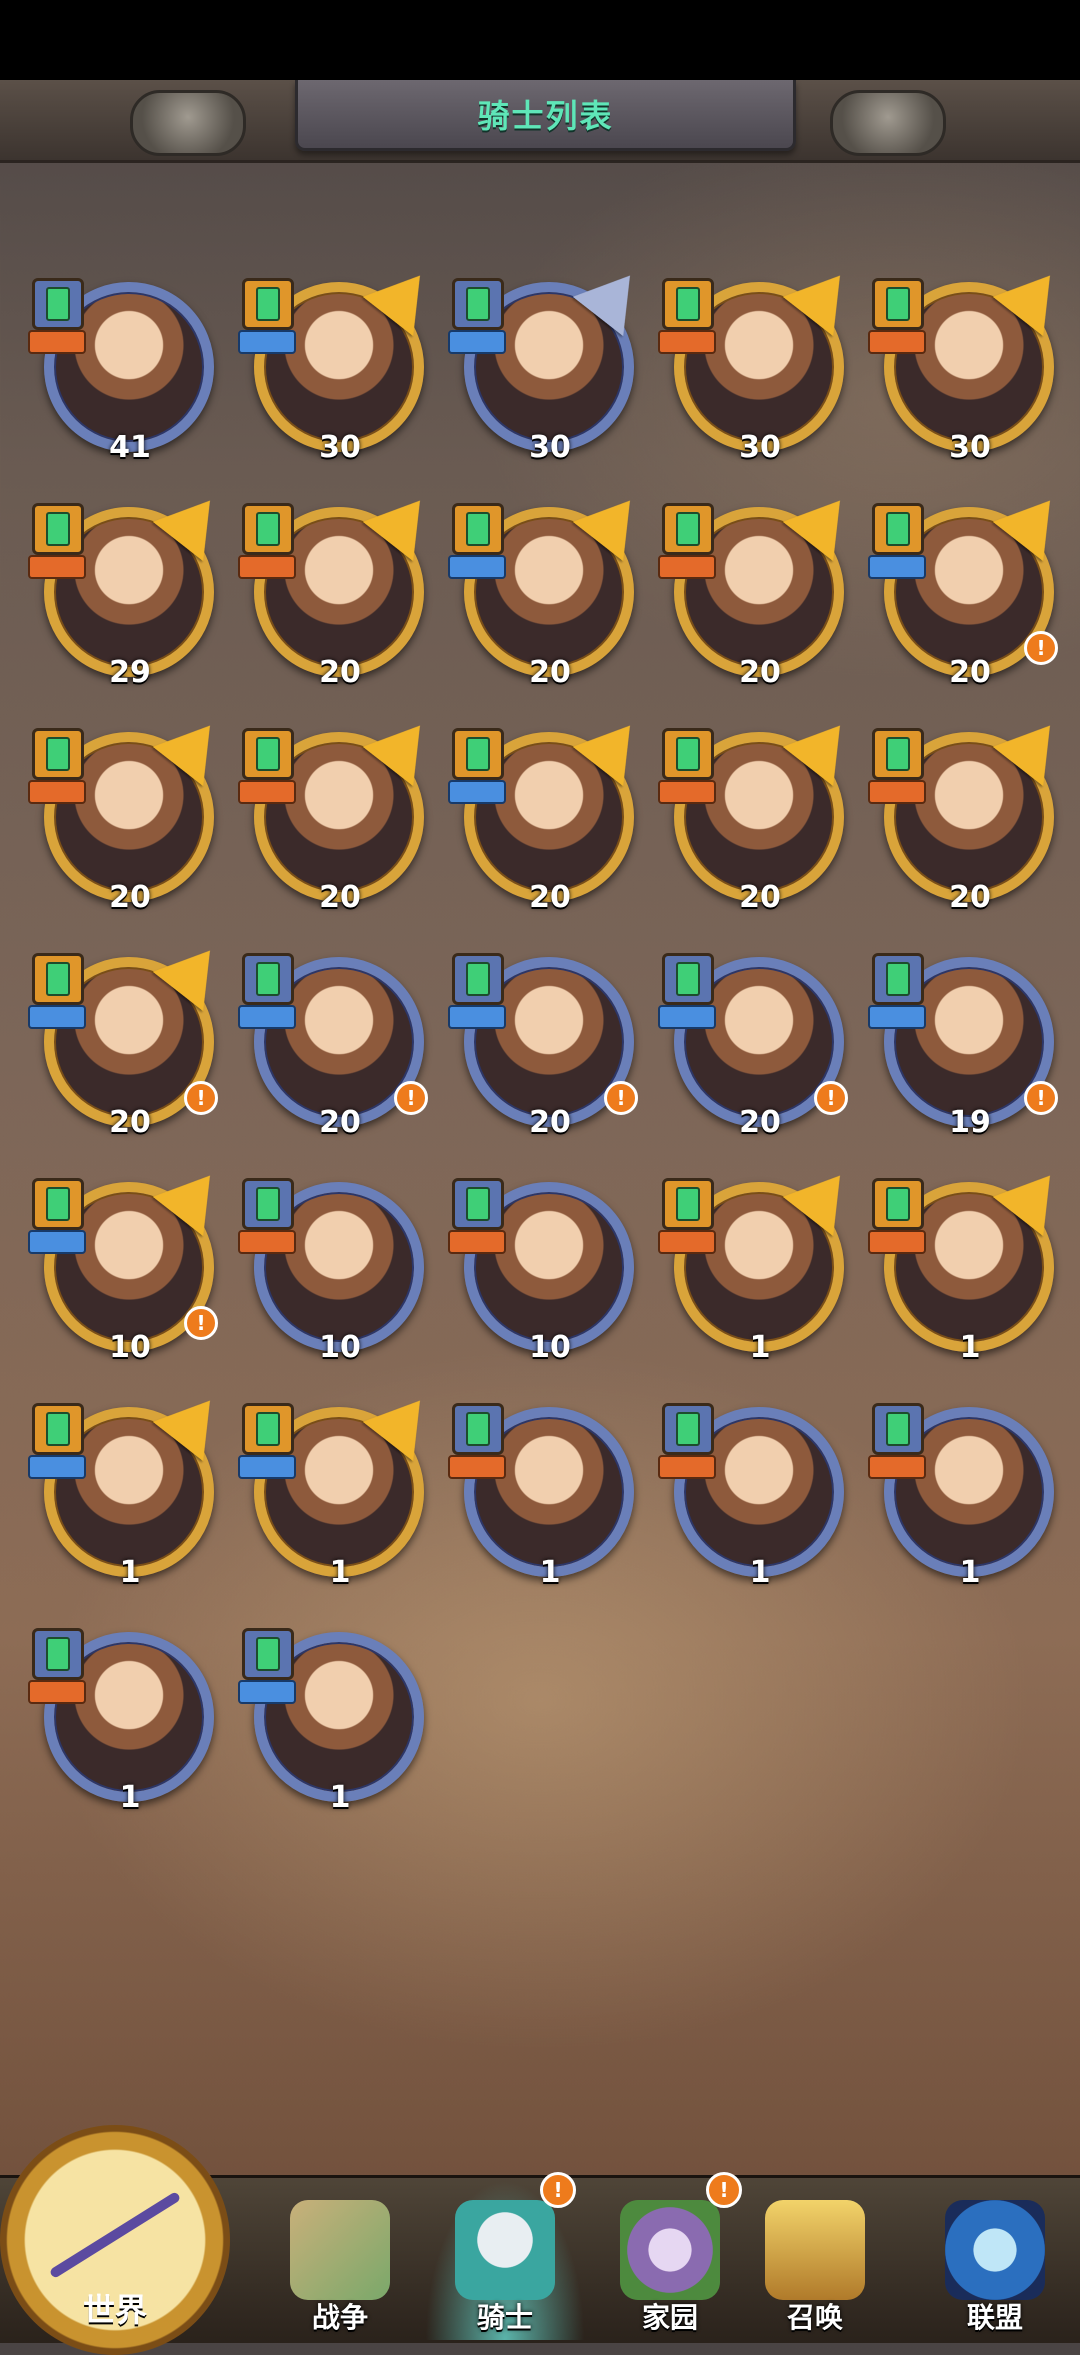  What do you see at coordinates (340, 2260) in the screenshot?
I see `nav-war: 战争` at bounding box center [340, 2260].